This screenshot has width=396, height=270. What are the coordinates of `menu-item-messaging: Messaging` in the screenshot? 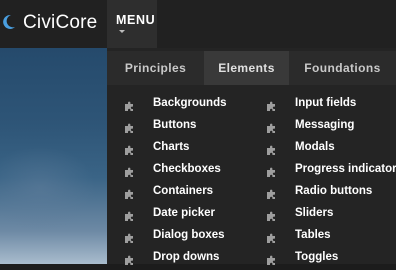 It's located at (310, 125).